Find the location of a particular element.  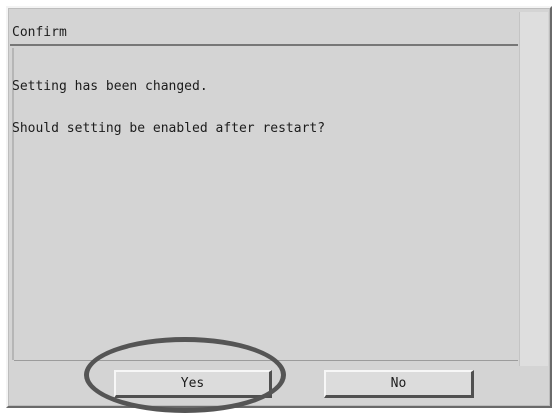

dialog-title-bar: Confirm is located at coordinates (264, 29).